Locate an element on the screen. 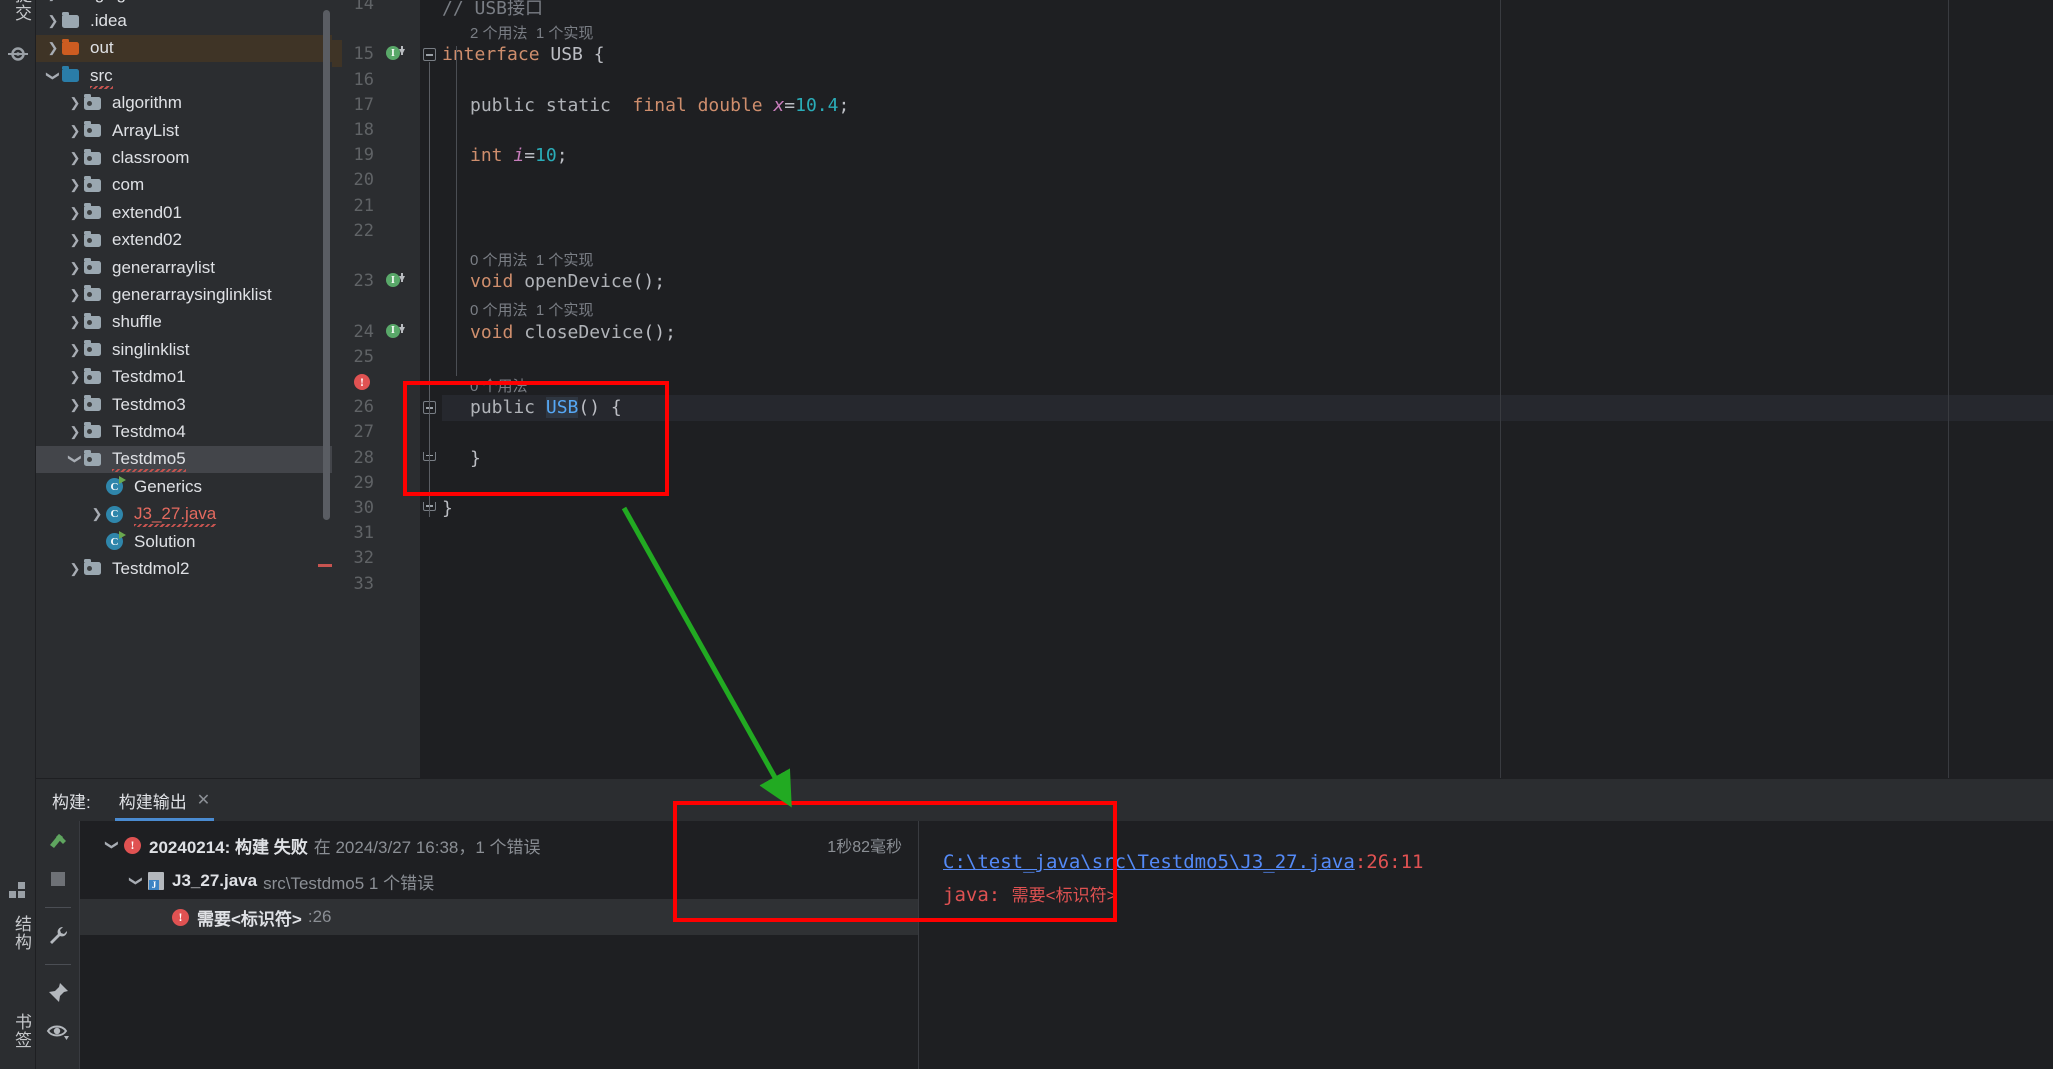 This screenshot has width=2053, height=1069. fold-collapse-icon is located at coordinates (429, 55).